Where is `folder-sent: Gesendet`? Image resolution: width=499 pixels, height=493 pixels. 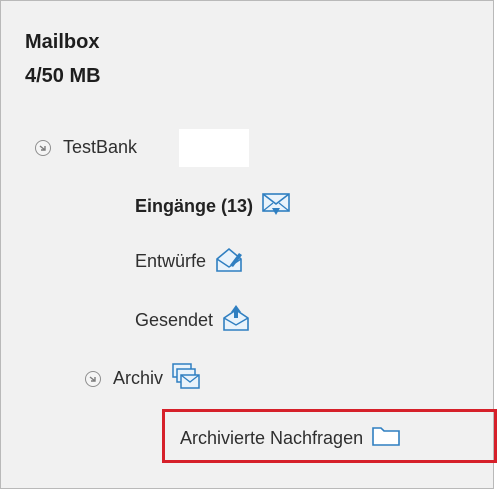
folder-sent: Gesendet is located at coordinates (193, 320).